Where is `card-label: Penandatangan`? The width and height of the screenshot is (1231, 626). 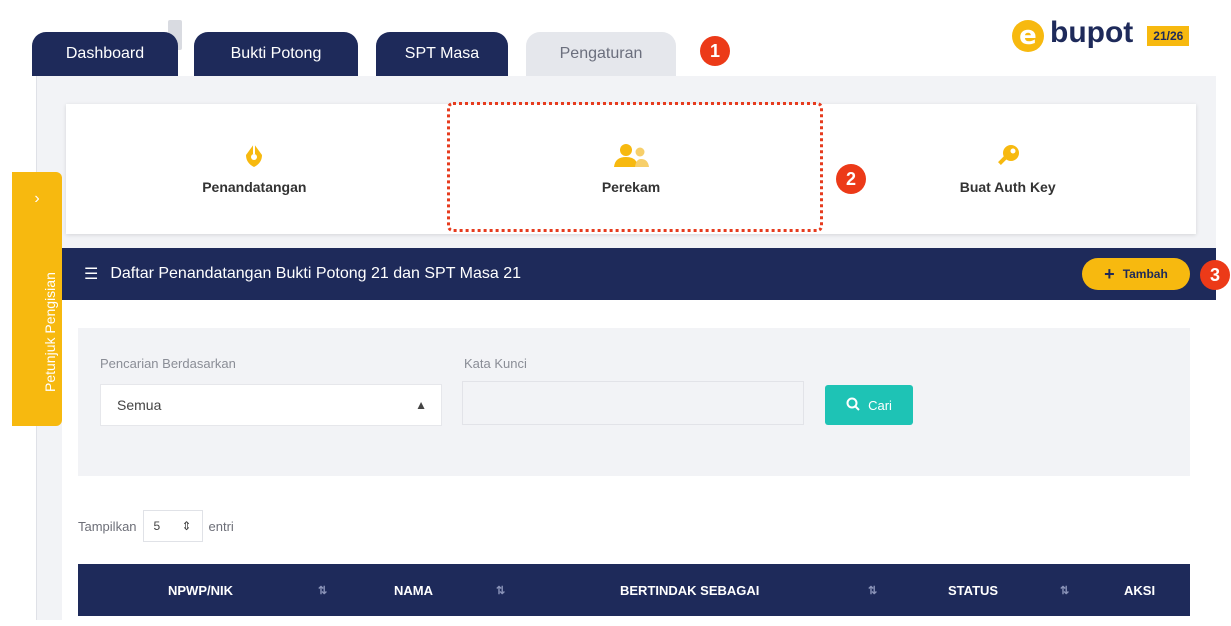 card-label: Penandatangan is located at coordinates (254, 187).